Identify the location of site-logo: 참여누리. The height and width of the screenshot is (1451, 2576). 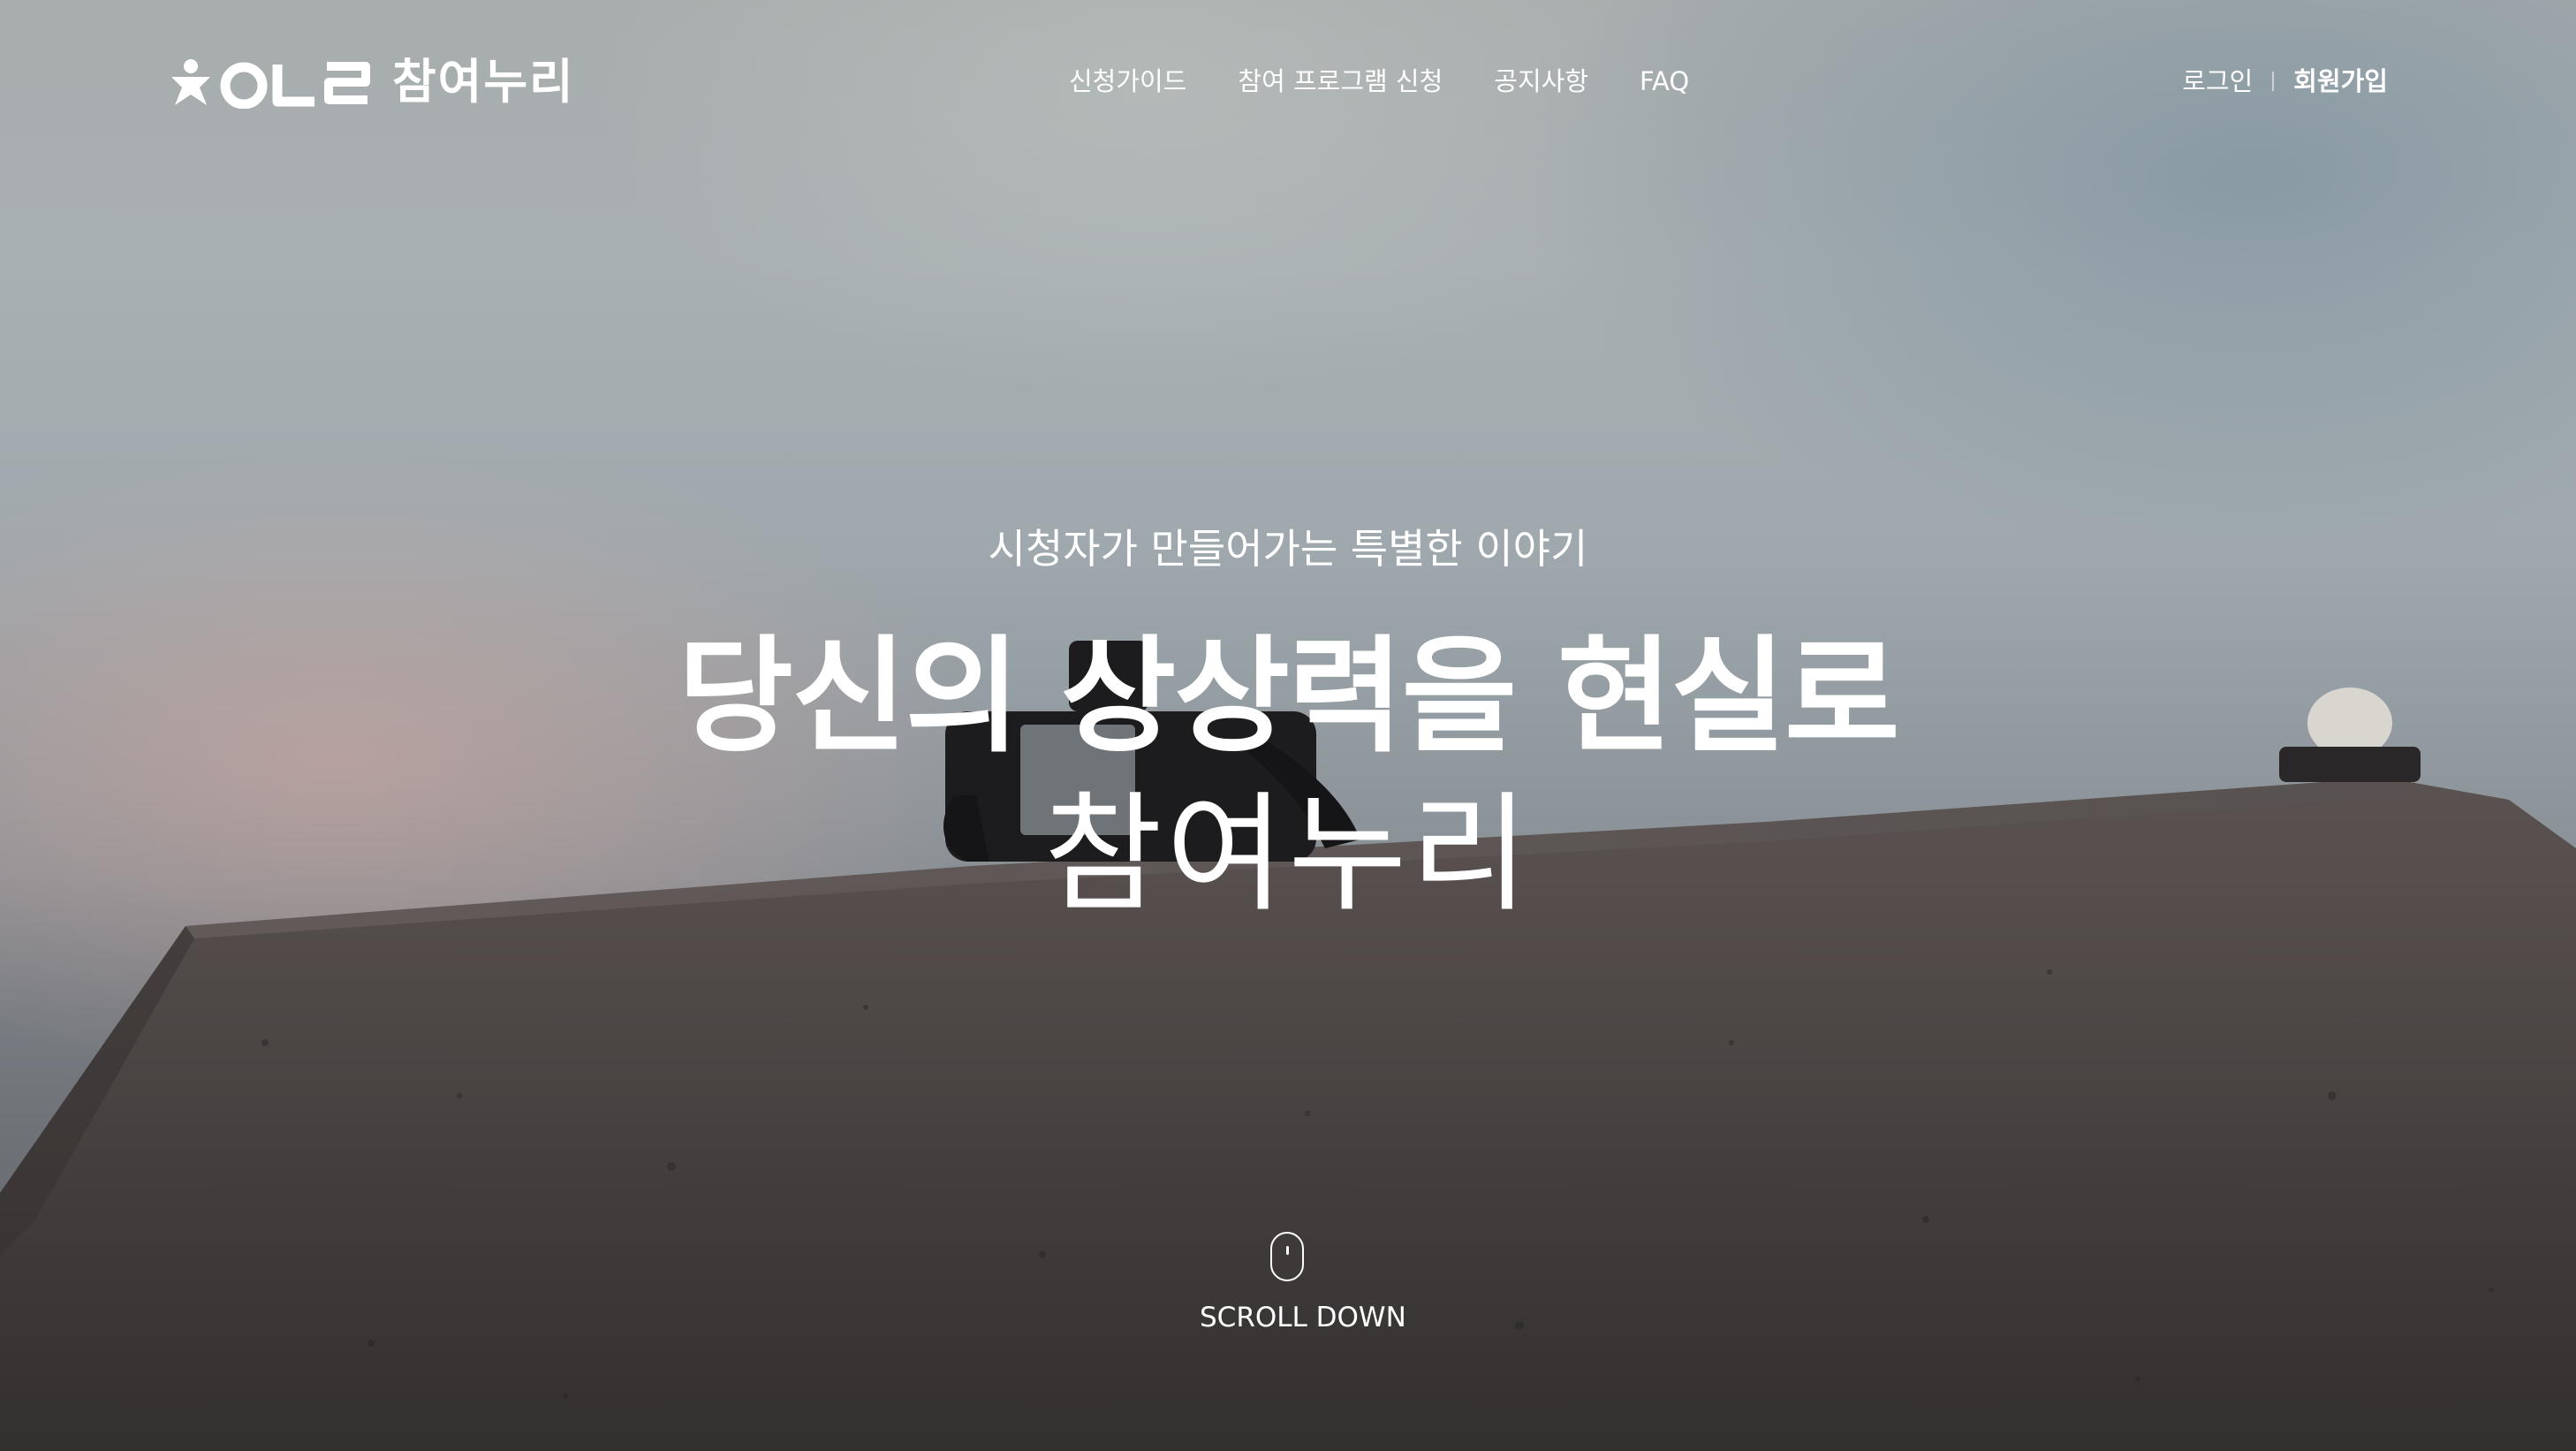
(372, 82).